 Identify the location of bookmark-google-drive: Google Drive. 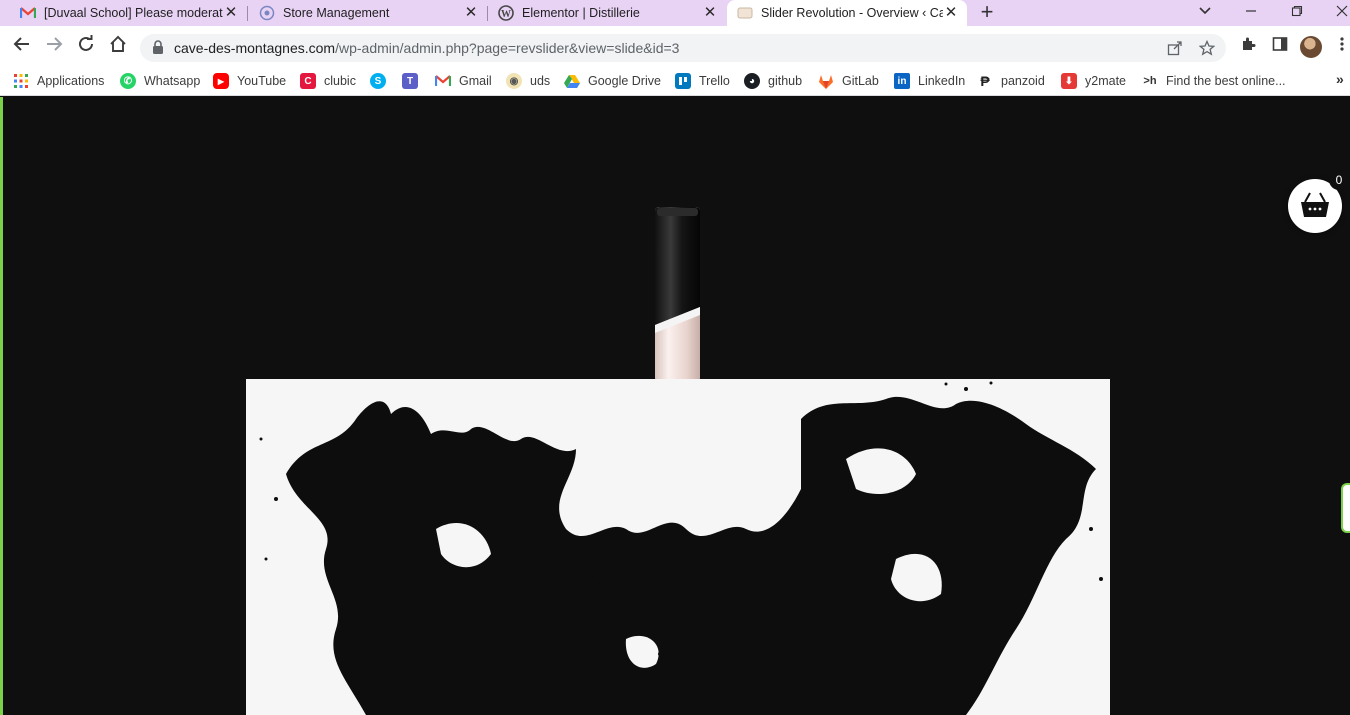
(612, 81).